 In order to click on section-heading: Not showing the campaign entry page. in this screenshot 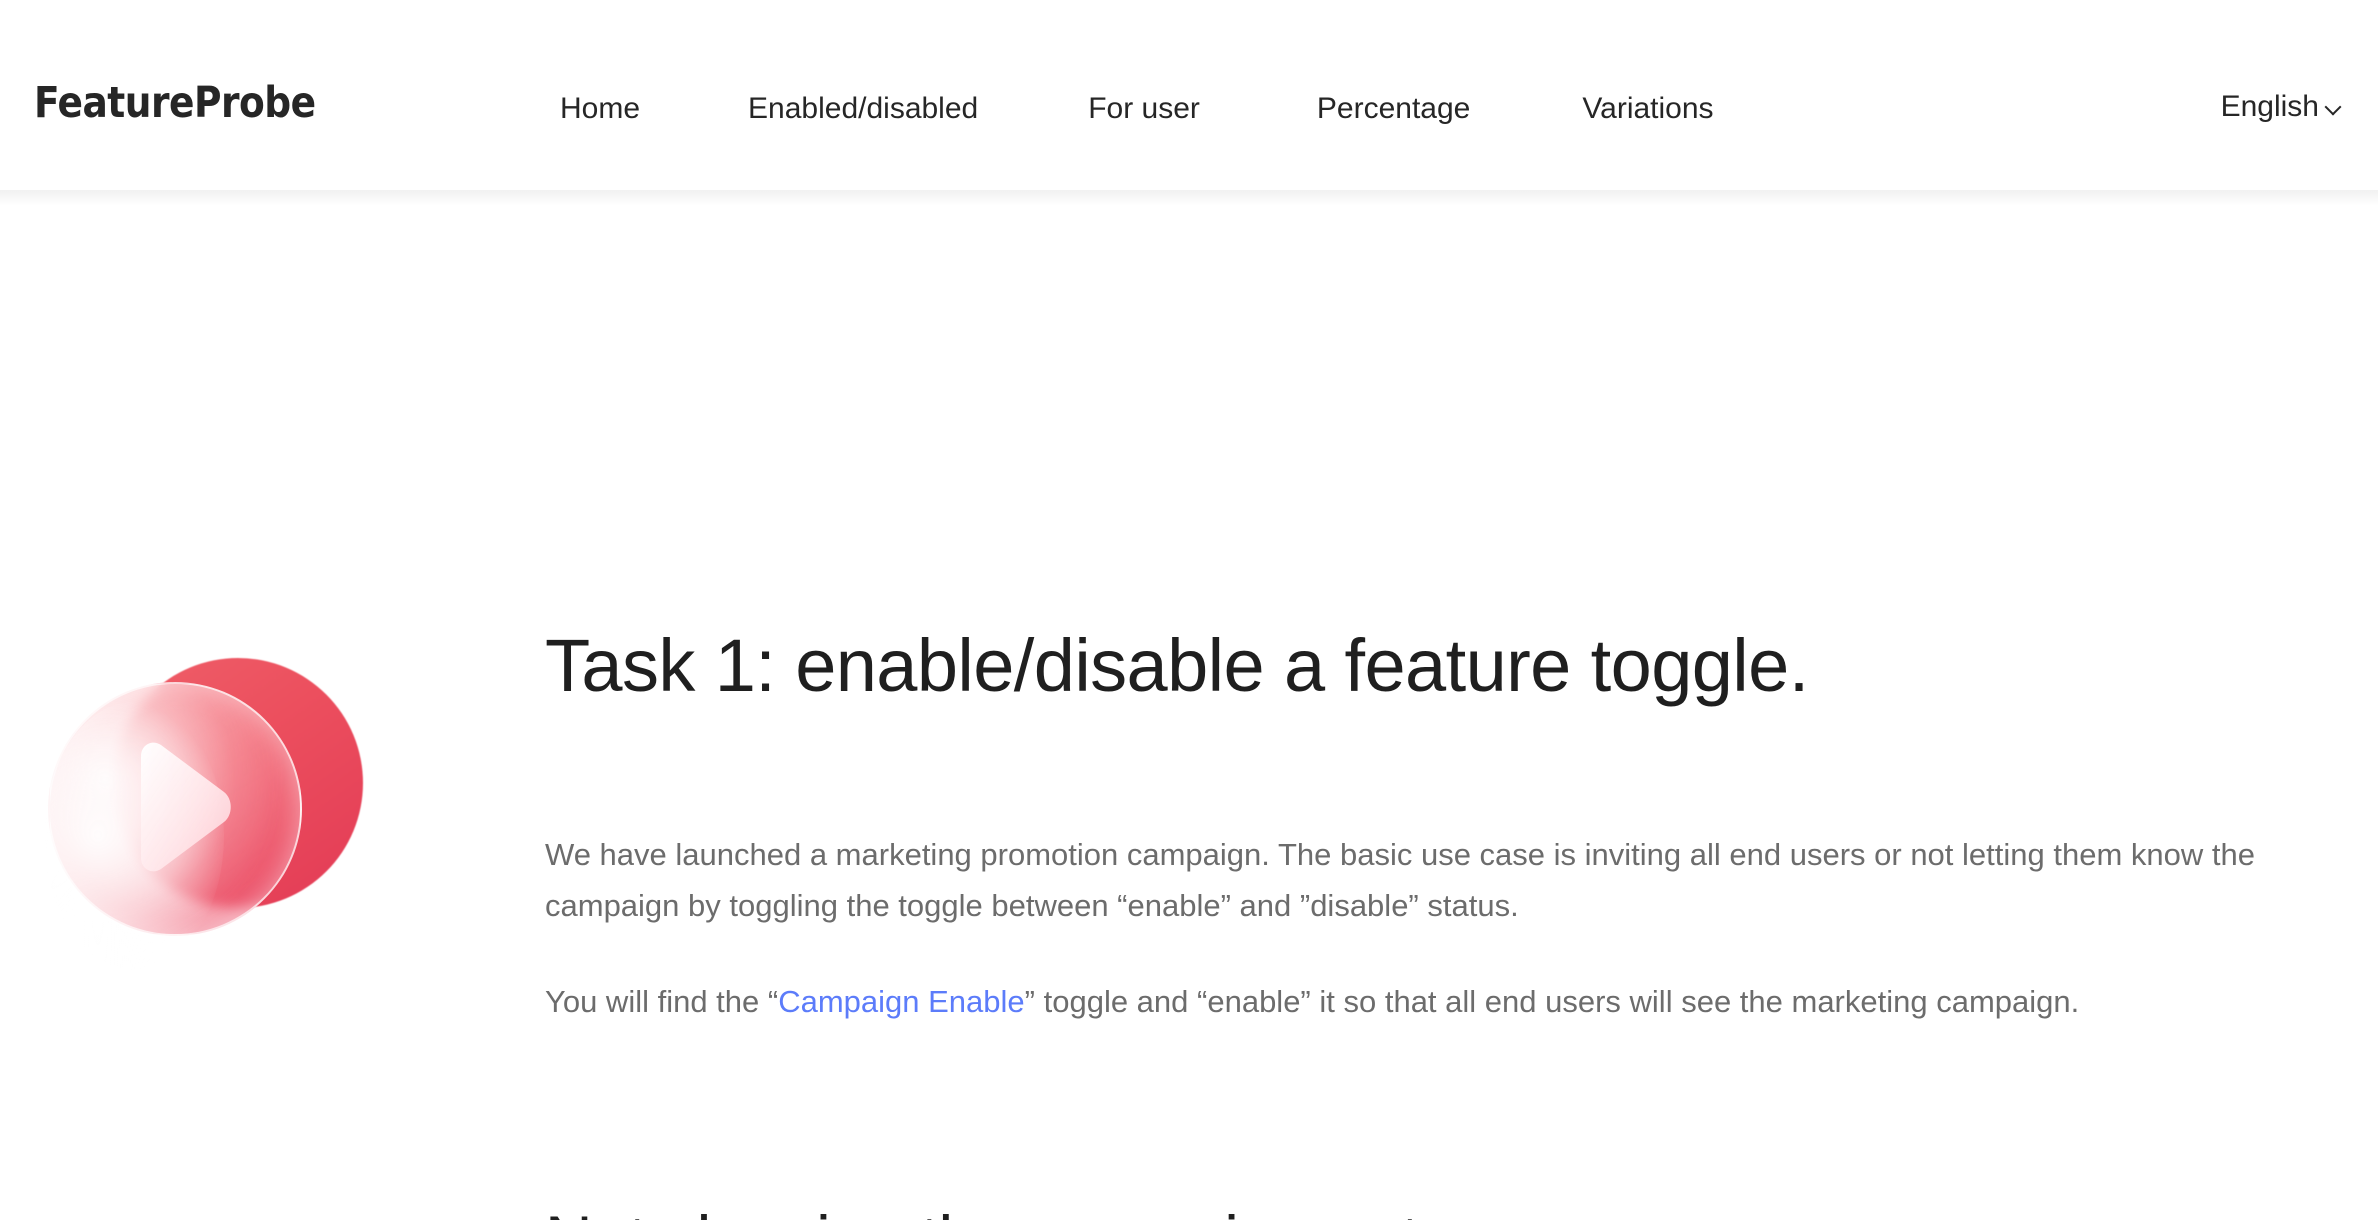, I will do `click(1099, 1211)`.